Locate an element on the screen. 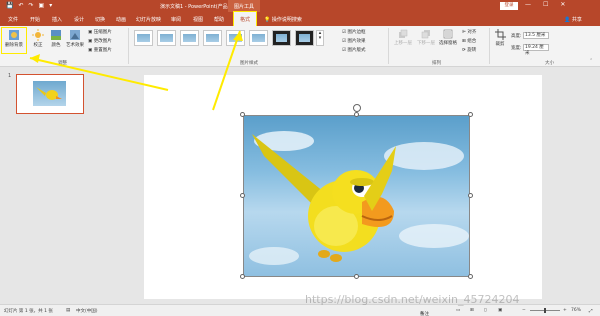 The height and width of the screenshot is (316, 600). resize-handle-bottom-right is located at coordinates (470, 276).